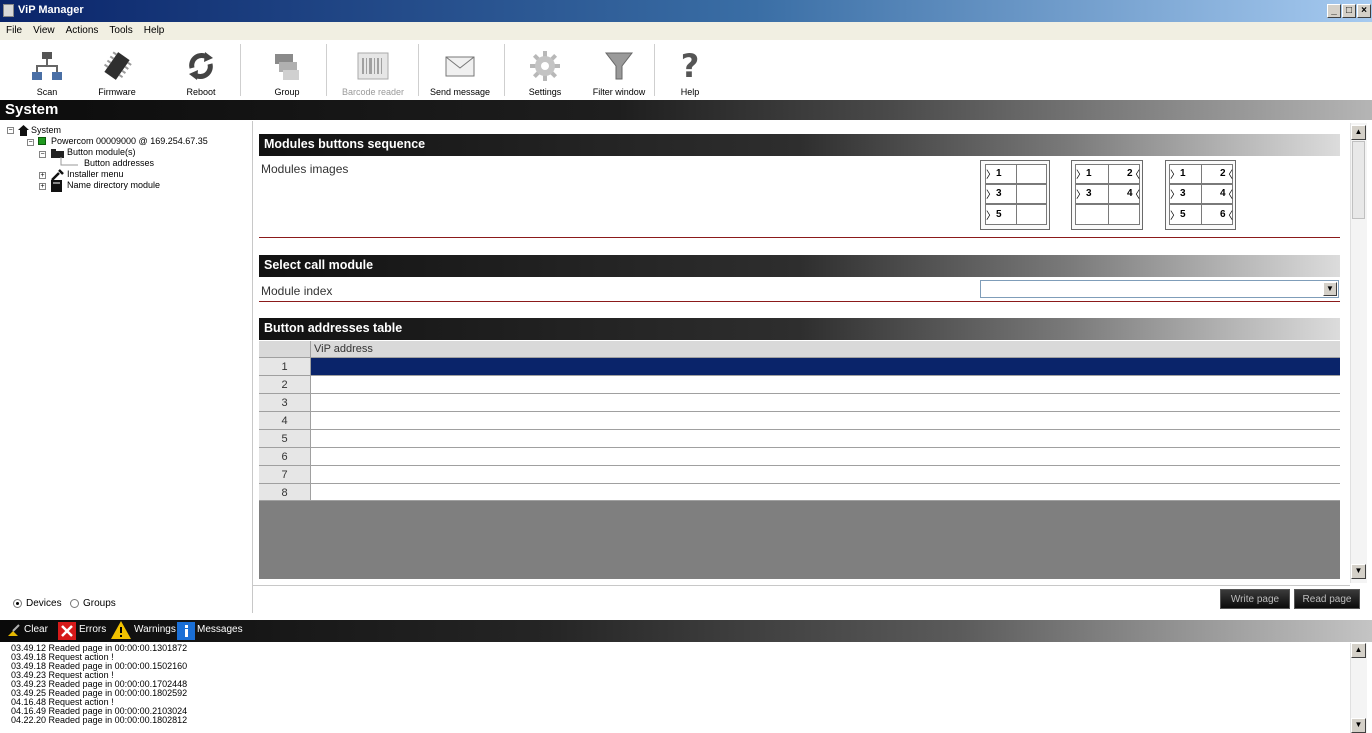  What do you see at coordinates (95, 174) in the screenshot?
I see `tree-installer-menu: Installer menu` at bounding box center [95, 174].